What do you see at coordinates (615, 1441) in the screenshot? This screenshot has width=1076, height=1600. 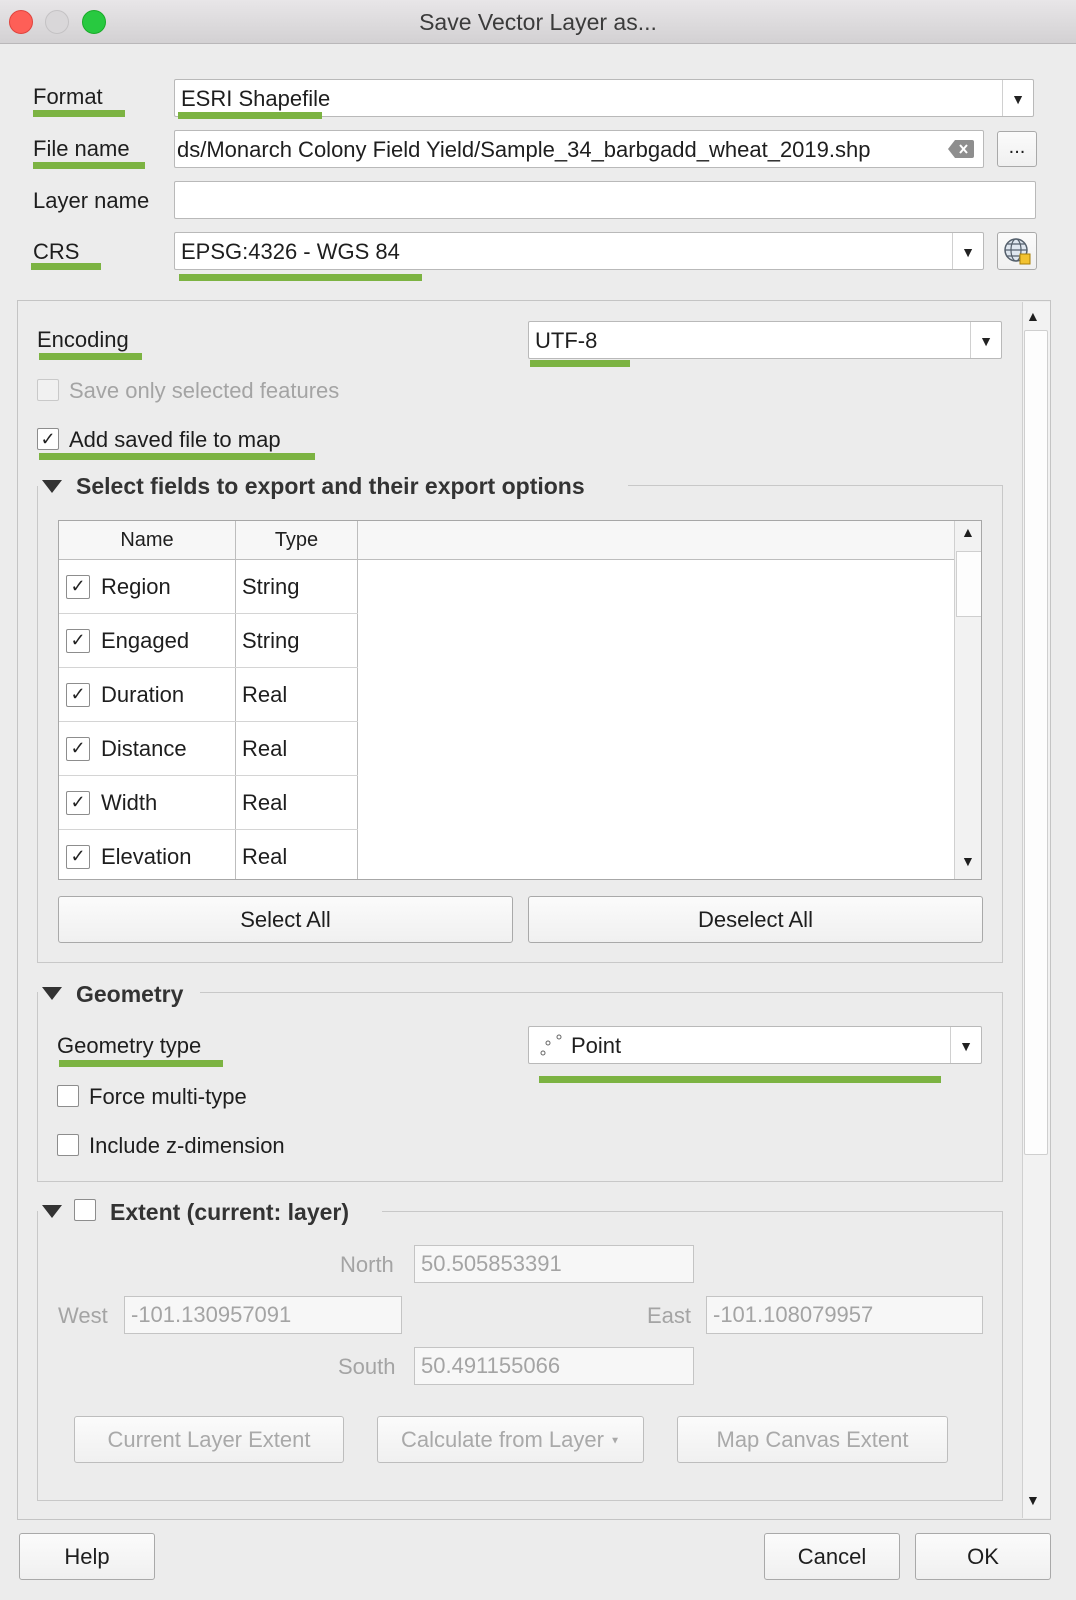 I see `dropdown-arrow-icon: ▼` at bounding box center [615, 1441].